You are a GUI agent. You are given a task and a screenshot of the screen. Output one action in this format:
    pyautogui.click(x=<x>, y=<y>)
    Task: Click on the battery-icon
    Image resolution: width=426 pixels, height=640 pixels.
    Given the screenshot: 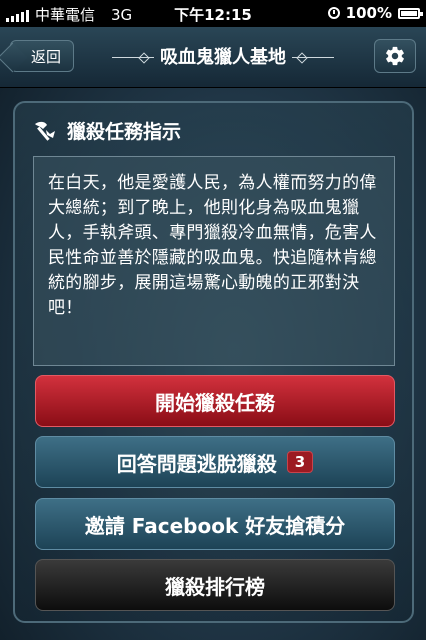 What is the action you would take?
    pyautogui.click(x=410, y=13)
    